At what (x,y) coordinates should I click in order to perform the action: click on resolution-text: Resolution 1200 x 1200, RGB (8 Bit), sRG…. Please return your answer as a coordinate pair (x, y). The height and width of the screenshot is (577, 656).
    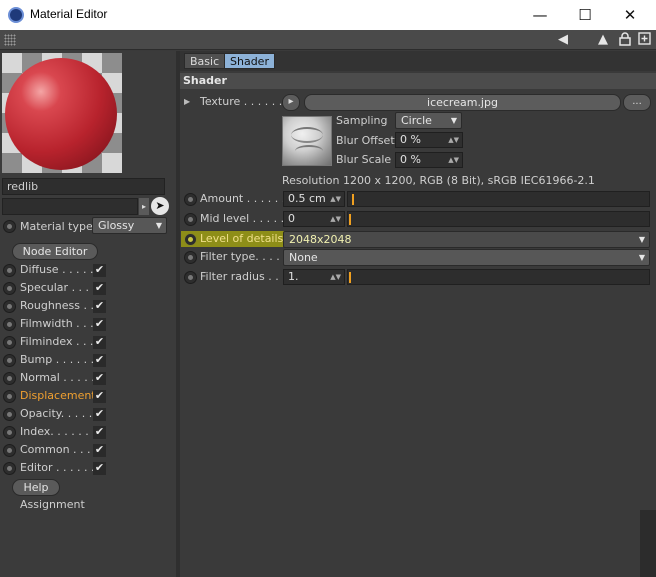
    Looking at the image, I should click on (438, 180).